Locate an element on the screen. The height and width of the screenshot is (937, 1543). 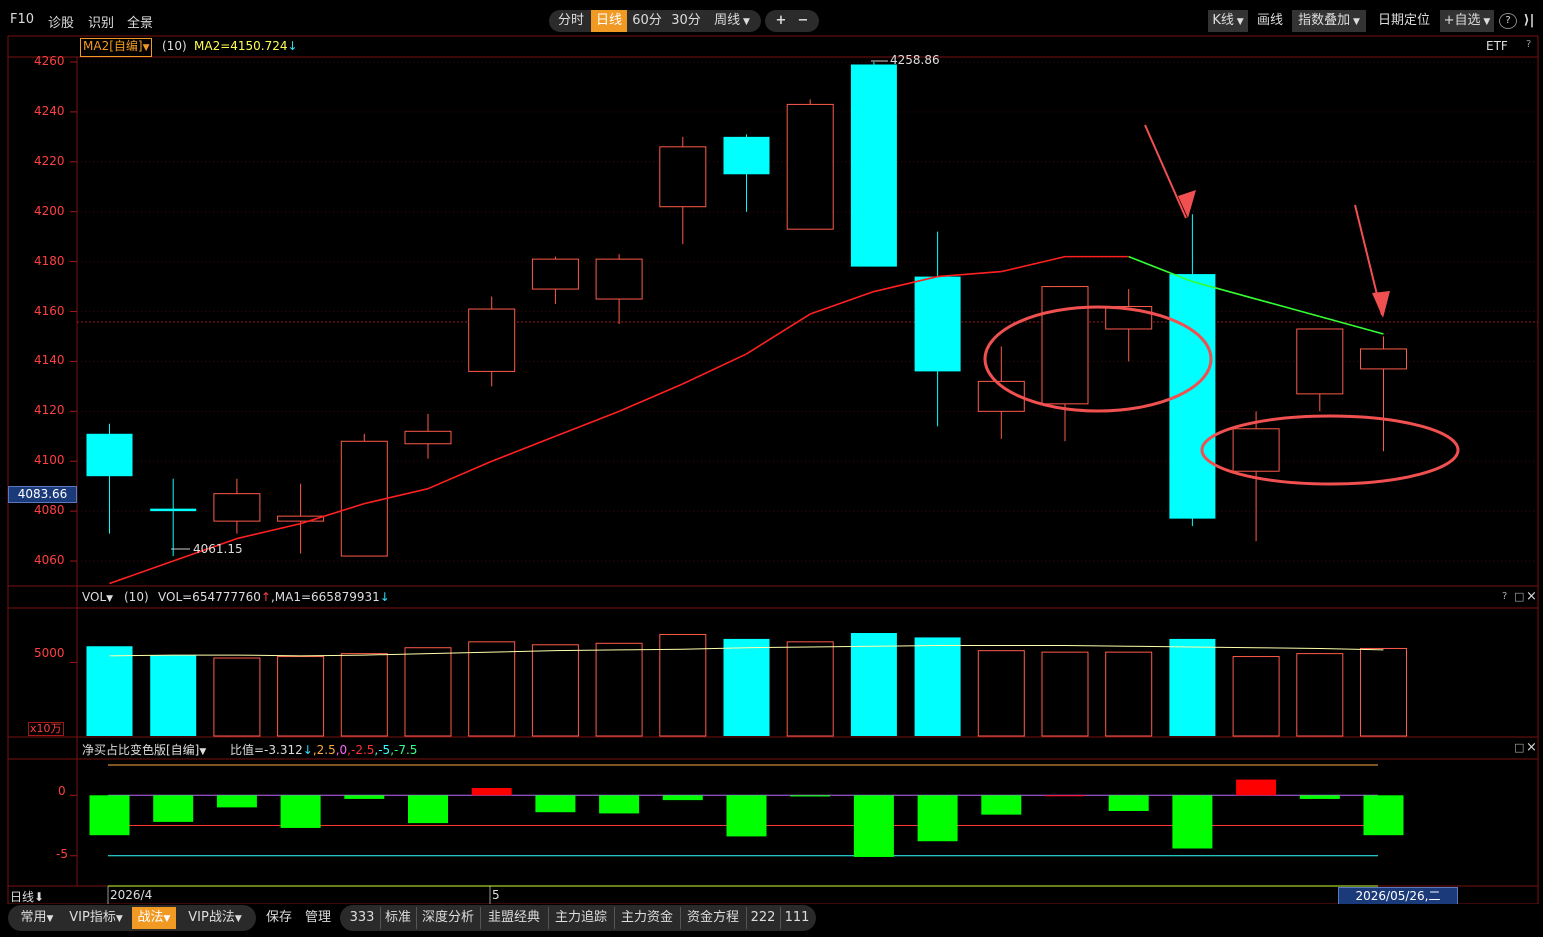
help-icon: ? is located at coordinates (1528, 44).